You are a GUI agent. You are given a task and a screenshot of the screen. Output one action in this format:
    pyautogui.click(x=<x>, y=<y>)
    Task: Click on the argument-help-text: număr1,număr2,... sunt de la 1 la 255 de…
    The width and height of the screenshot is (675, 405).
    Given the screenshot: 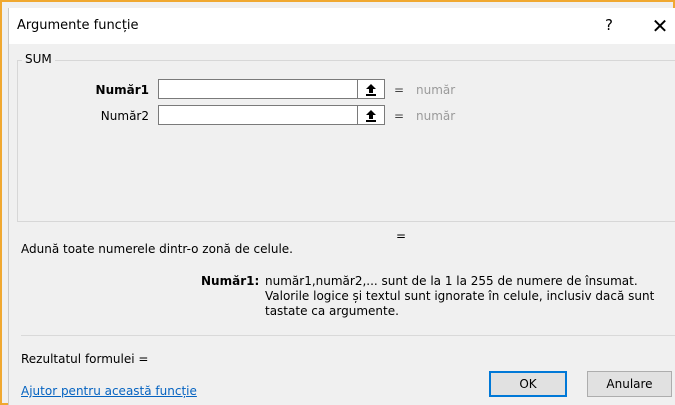 What is the action you would take?
    pyautogui.click(x=460, y=296)
    